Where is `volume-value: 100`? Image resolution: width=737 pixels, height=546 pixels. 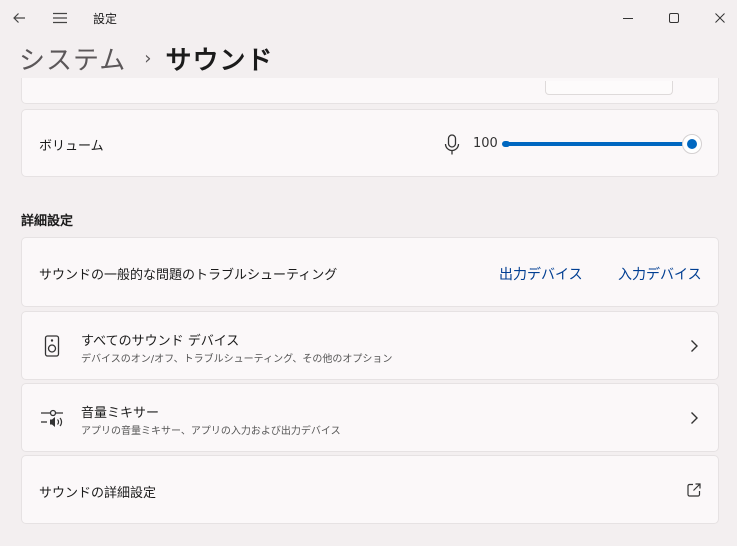
volume-value: 100 is located at coordinates (485, 143).